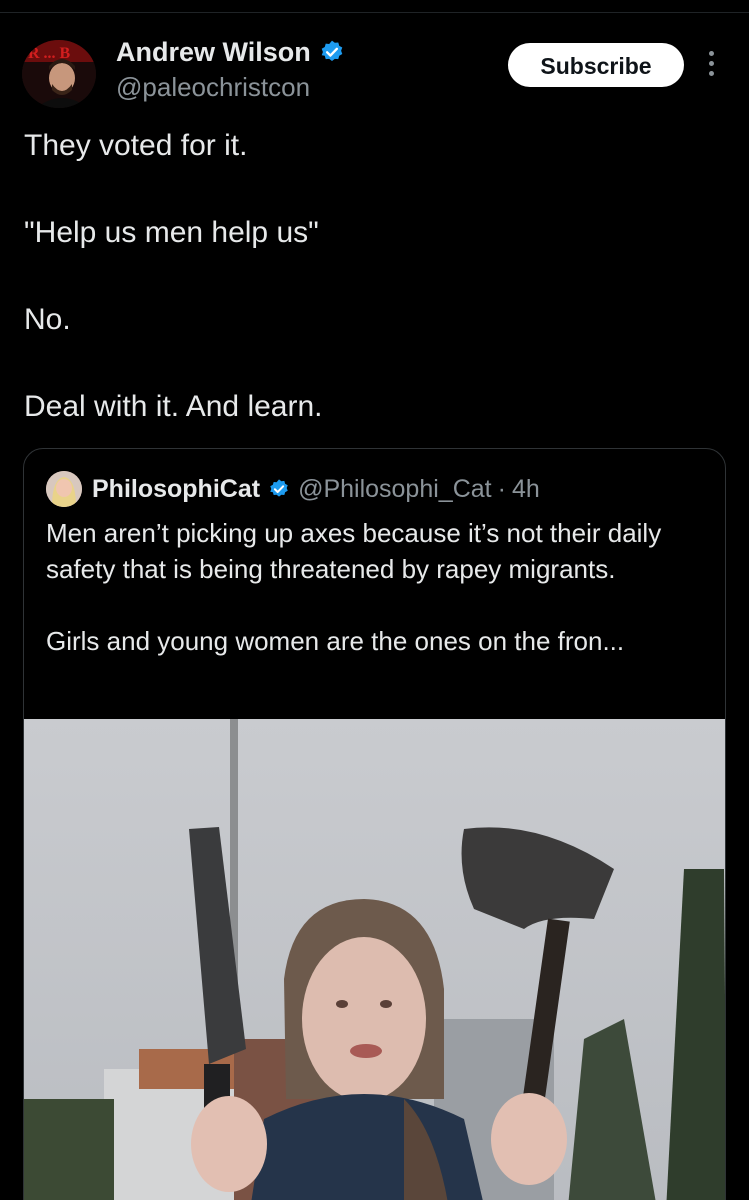 The width and height of the screenshot is (749, 1200). Describe the element at coordinates (171, 232) in the screenshot. I see `post-line: "Help us men help us"` at that location.